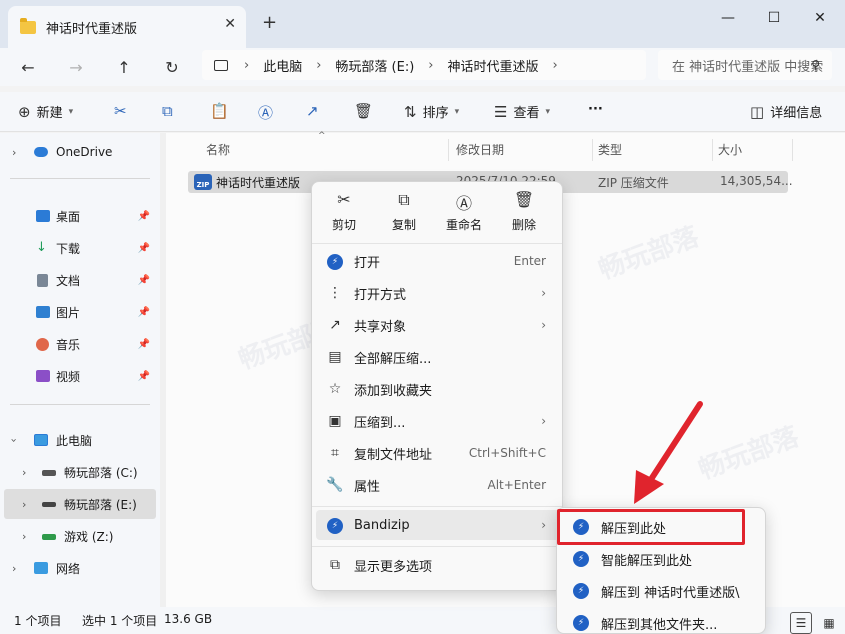 The width and height of the screenshot is (845, 634). Describe the element at coordinates (438, 485) in the screenshot. I see `menu-item-properties: 🔧 属性 Alt+Enter` at that location.